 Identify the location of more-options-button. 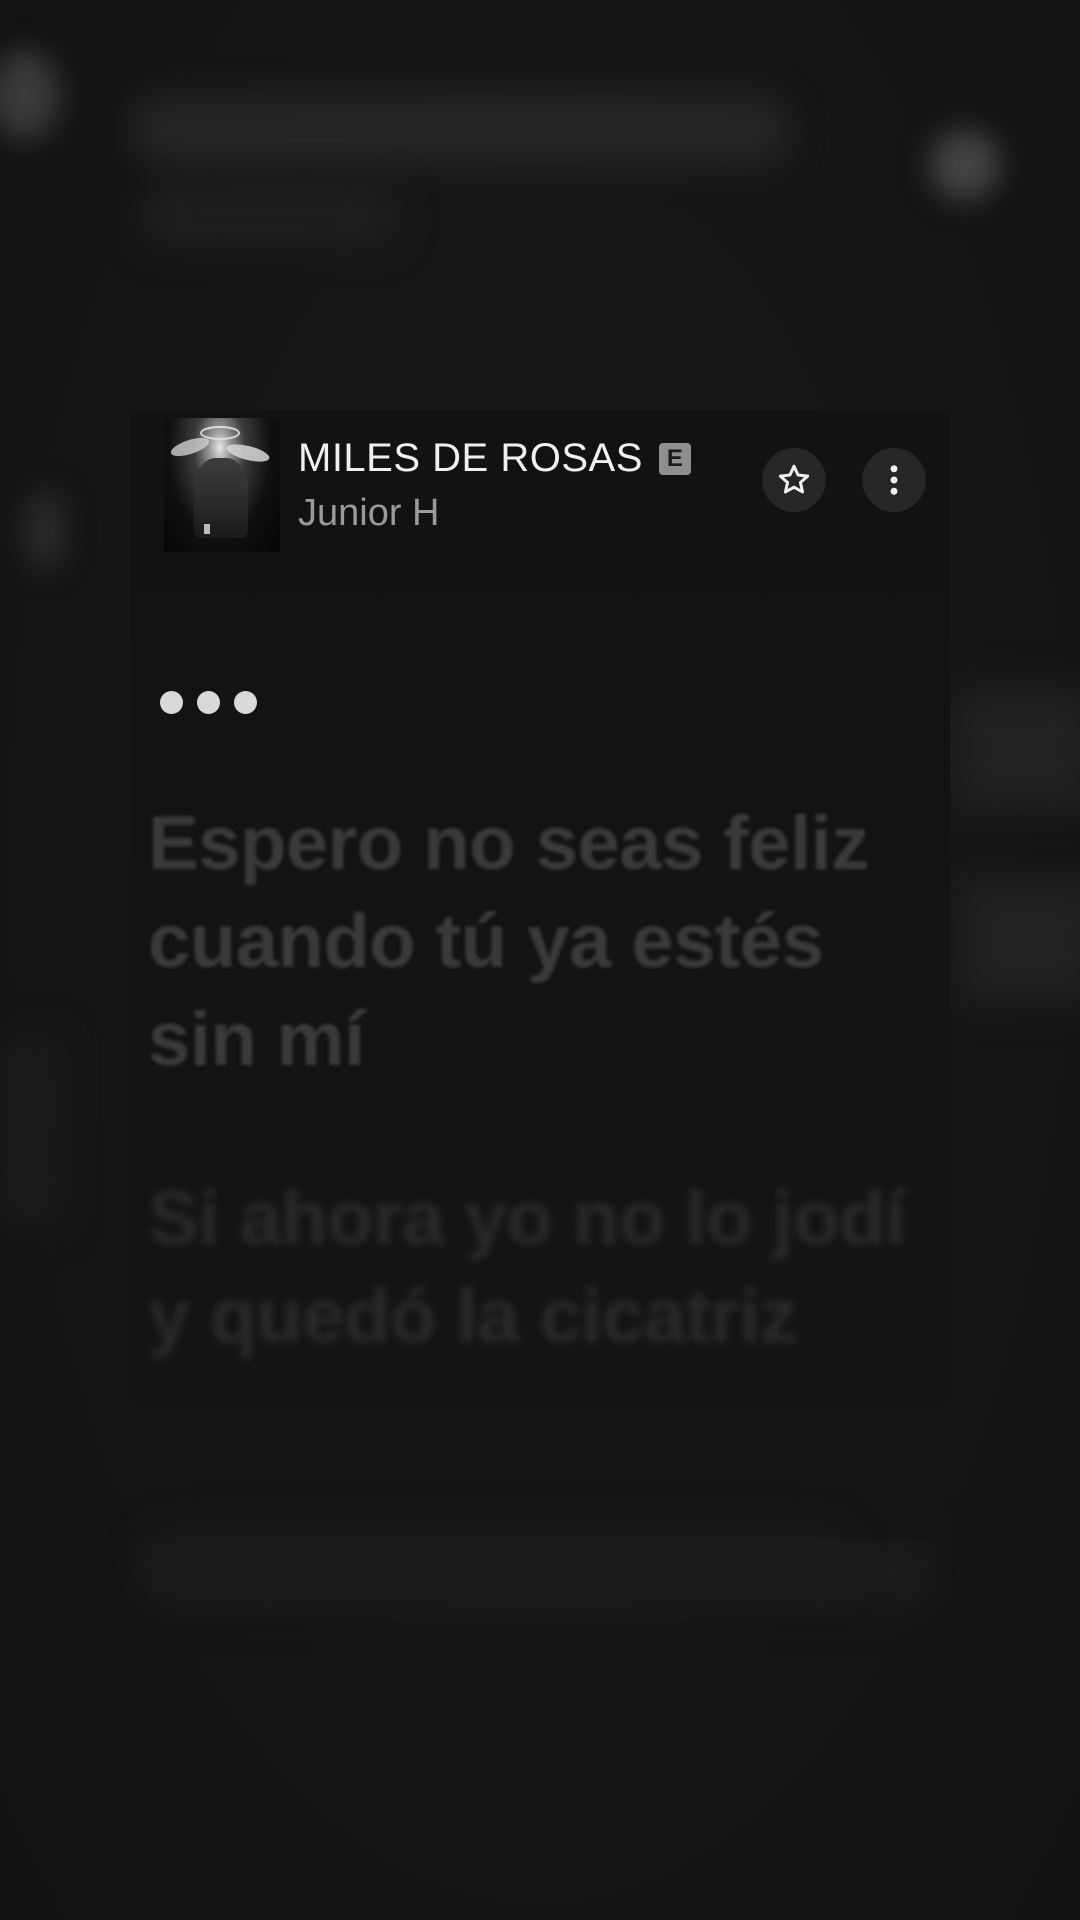
(894, 480).